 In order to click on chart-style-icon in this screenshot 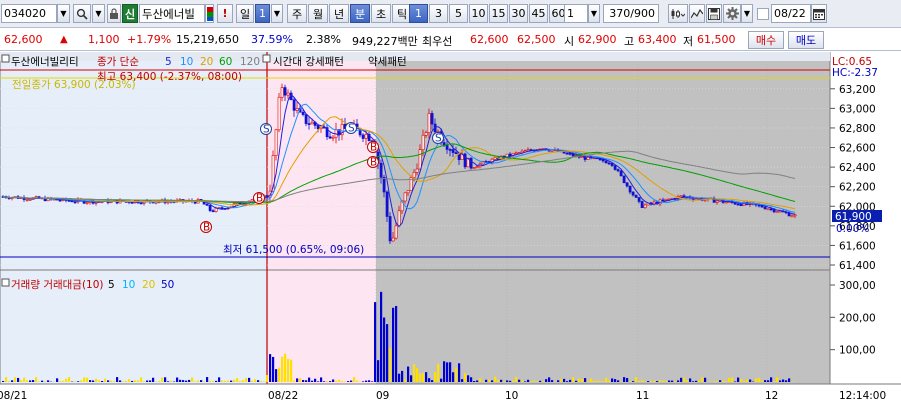, I will do `click(678, 13)`.